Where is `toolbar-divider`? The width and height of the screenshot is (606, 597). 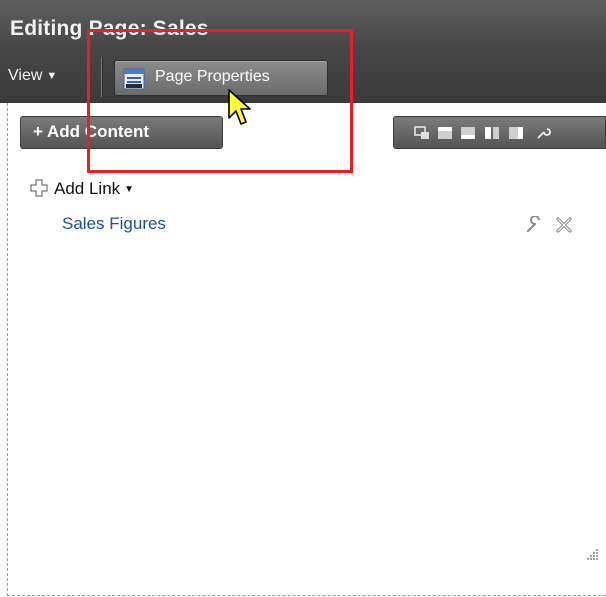
toolbar-divider is located at coordinates (101, 77).